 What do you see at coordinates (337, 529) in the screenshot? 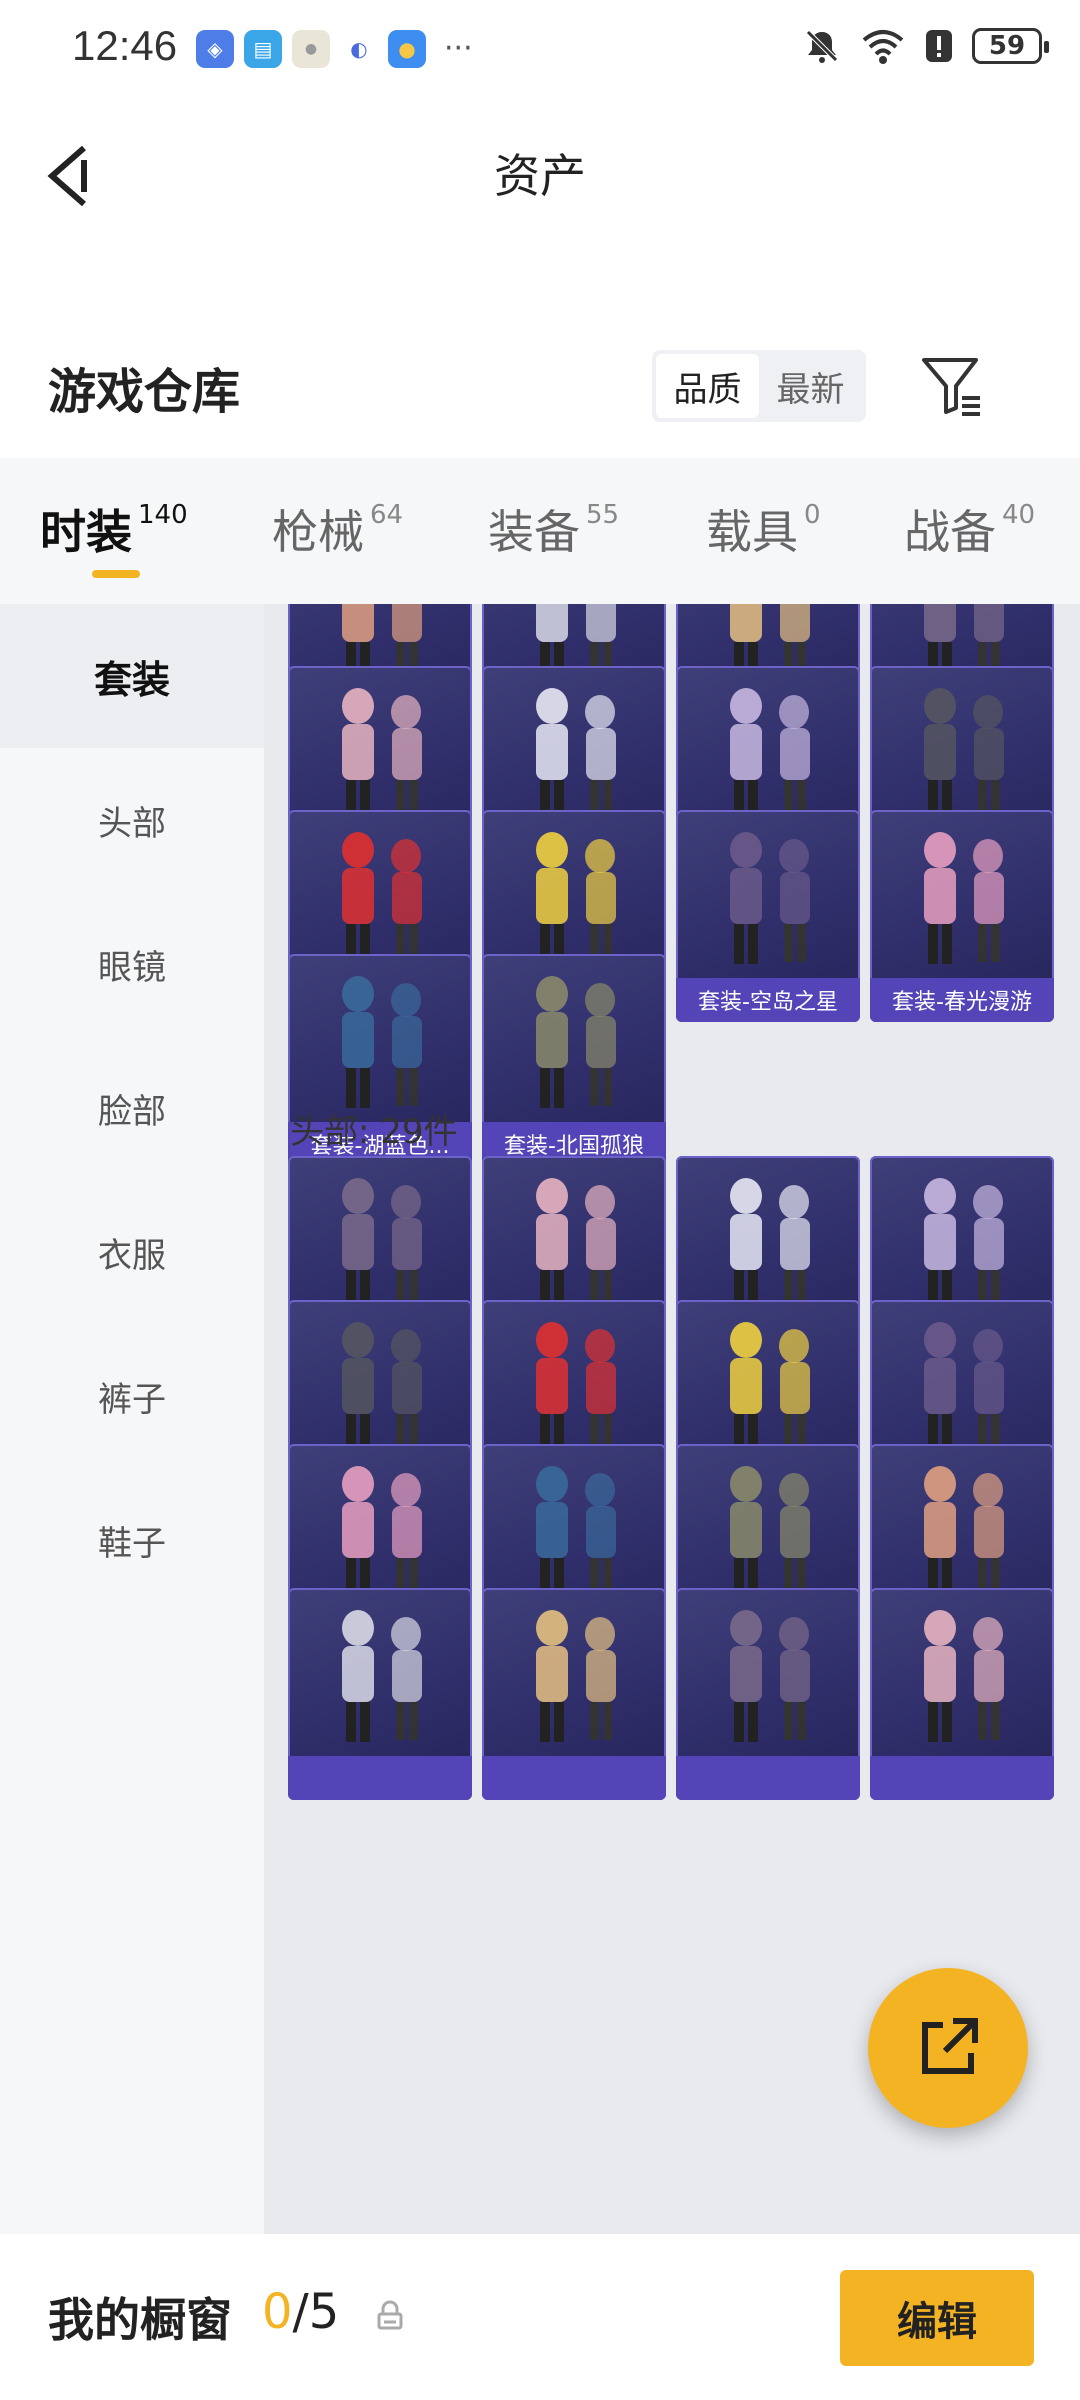
I see `tab-firearms: 枪械 64` at bounding box center [337, 529].